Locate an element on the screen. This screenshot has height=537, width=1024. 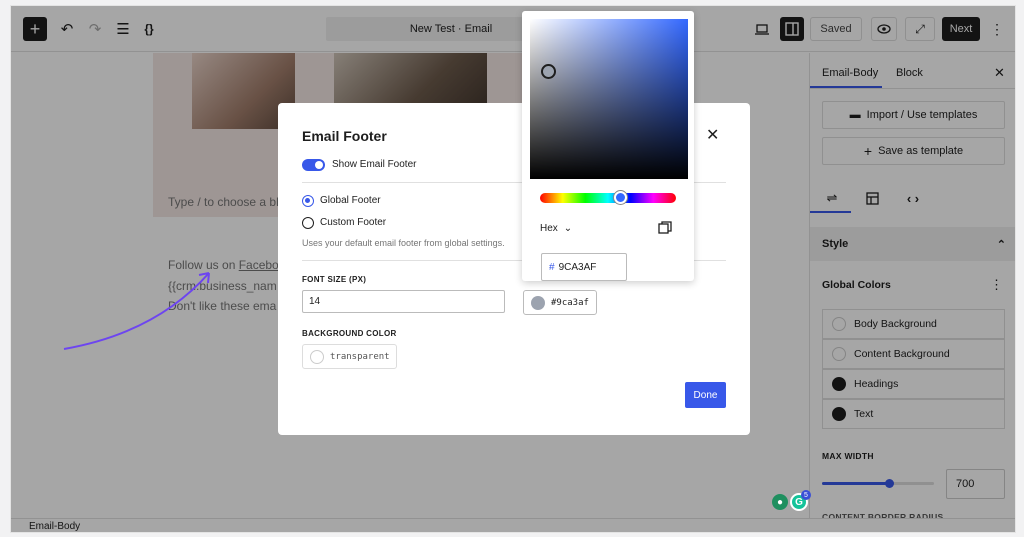
font-size-label: FONT SIZE (PX) is located at coordinates (334, 279).